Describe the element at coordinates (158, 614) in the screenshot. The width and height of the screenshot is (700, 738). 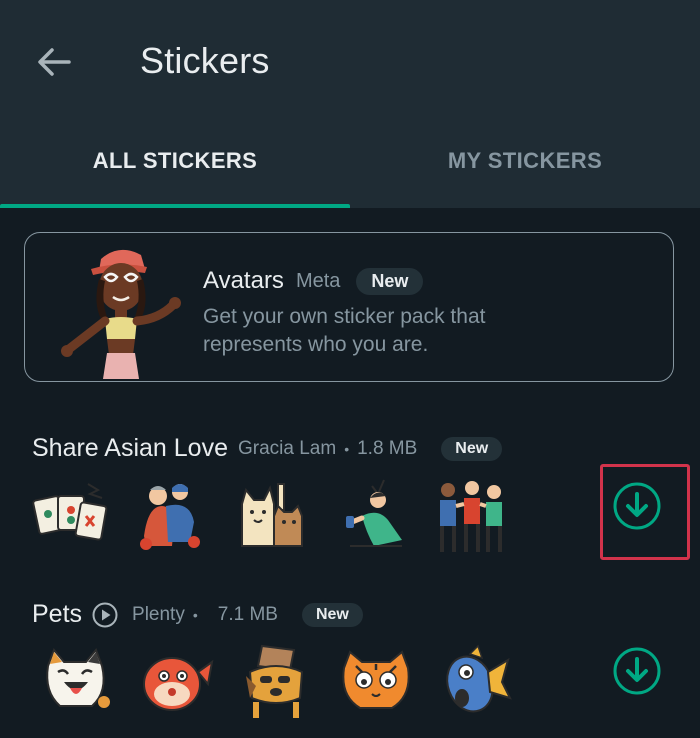
I see `pack-author: Plenty` at that location.